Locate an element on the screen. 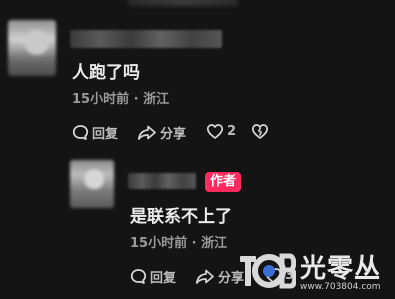 This screenshot has width=395, height=299. previous-comment-fragment is located at coordinates (183, 3).